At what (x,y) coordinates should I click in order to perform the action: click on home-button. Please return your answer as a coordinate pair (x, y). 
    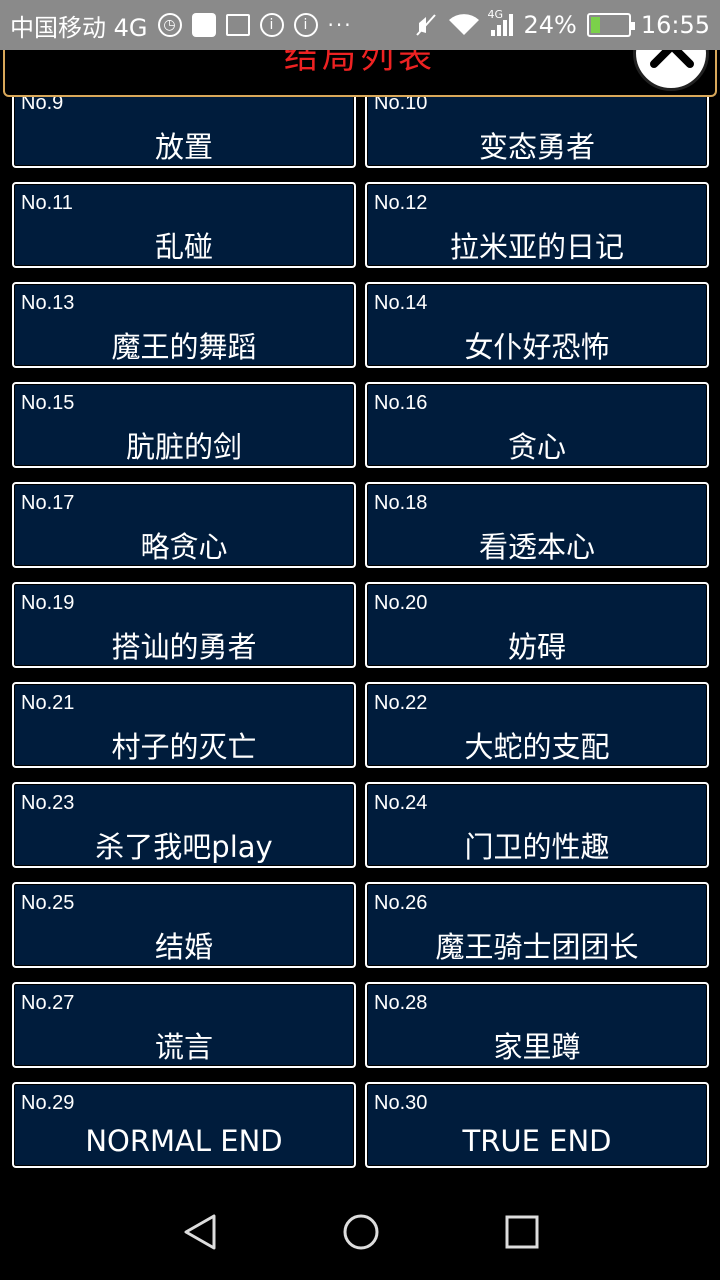
    Looking at the image, I should click on (361, 1232).